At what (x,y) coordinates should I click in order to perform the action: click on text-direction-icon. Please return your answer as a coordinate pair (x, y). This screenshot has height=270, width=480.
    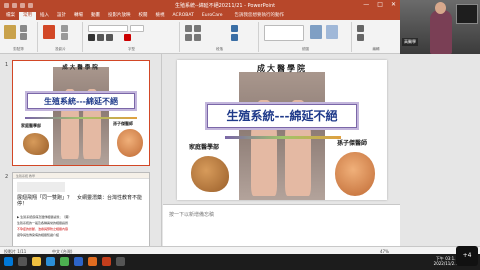
    Looking at the image, I should click on (234, 28).